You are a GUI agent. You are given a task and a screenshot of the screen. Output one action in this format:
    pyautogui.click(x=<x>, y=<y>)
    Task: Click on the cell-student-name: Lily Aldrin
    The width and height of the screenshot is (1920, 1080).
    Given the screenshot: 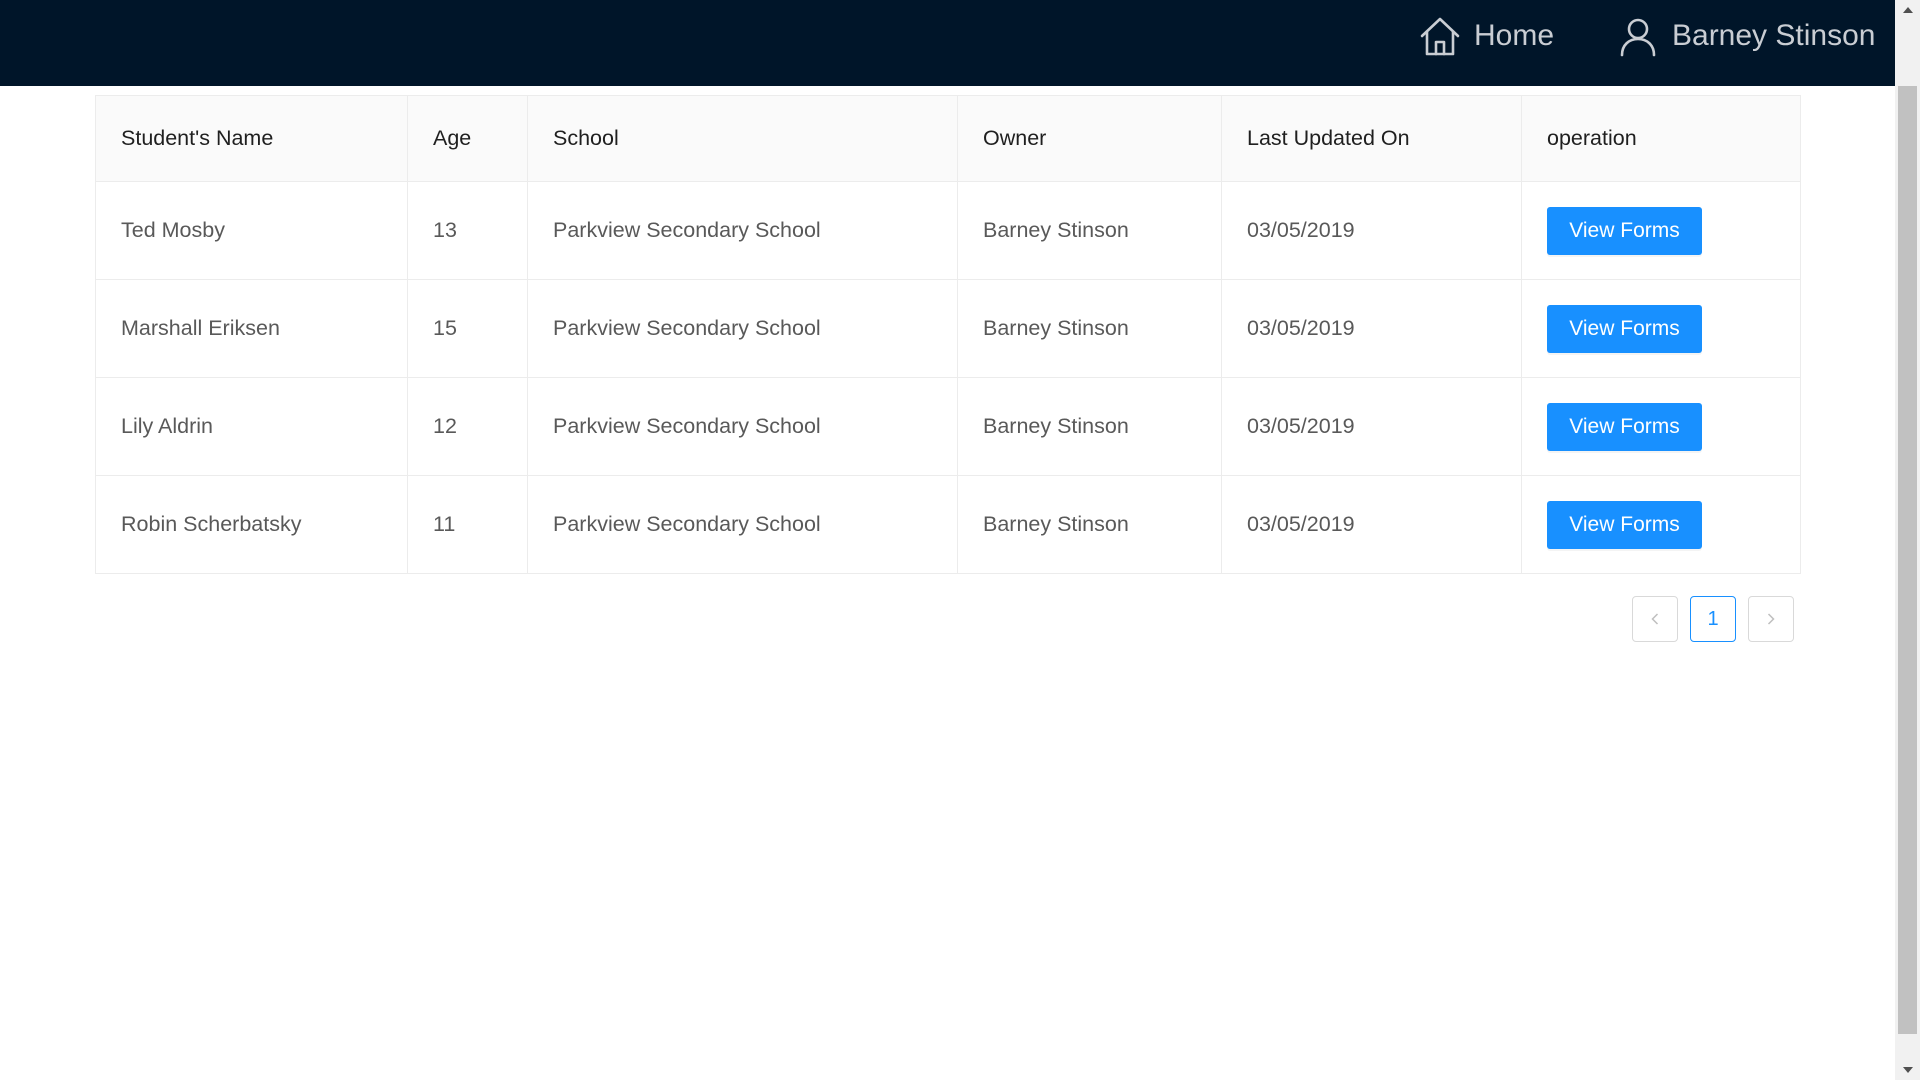 What is the action you would take?
    pyautogui.click(x=251, y=426)
    